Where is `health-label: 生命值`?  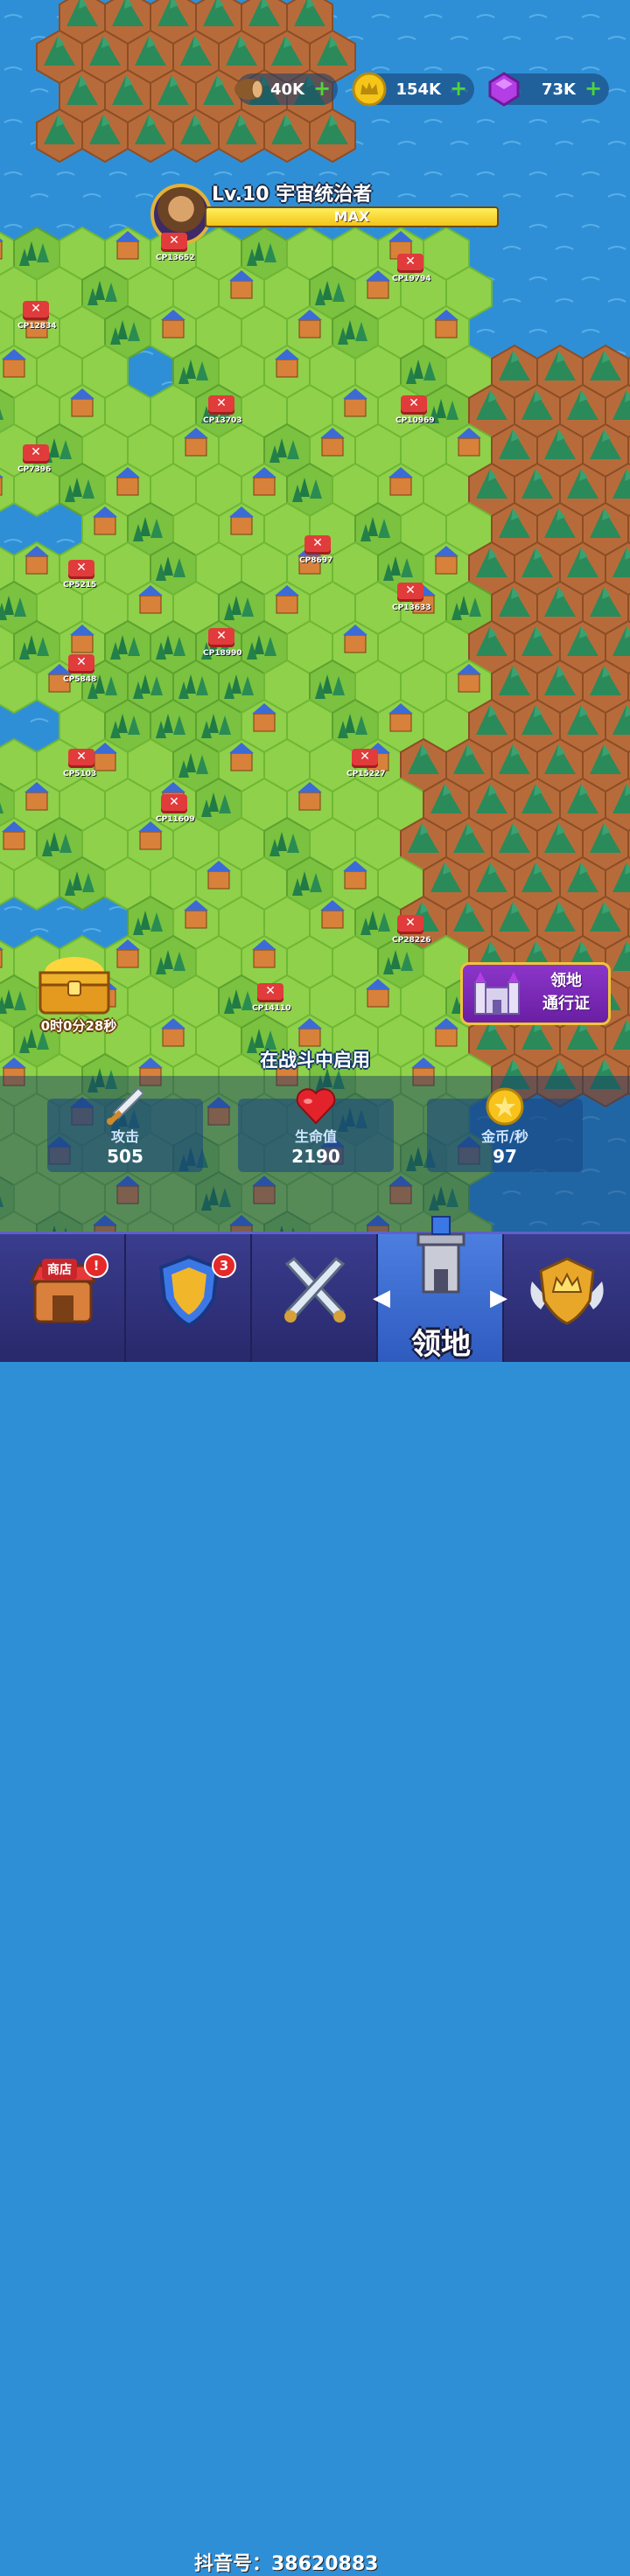 health-label: 生命值 is located at coordinates (315, 1136).